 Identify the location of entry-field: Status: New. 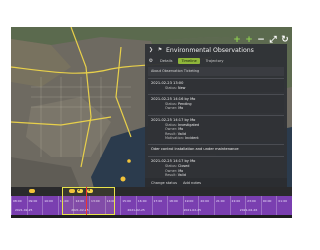
(216, 88).